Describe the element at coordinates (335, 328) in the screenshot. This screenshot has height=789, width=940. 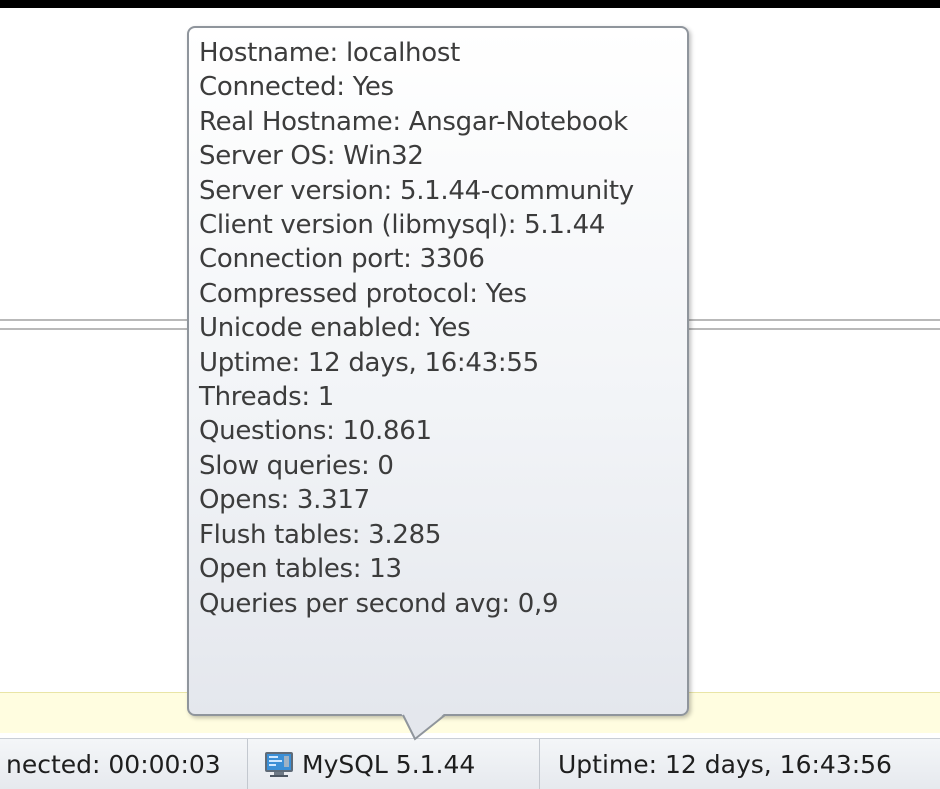
I see `tooltip-line-unicode-enabled: Unicode enabled: Yes` at that location.